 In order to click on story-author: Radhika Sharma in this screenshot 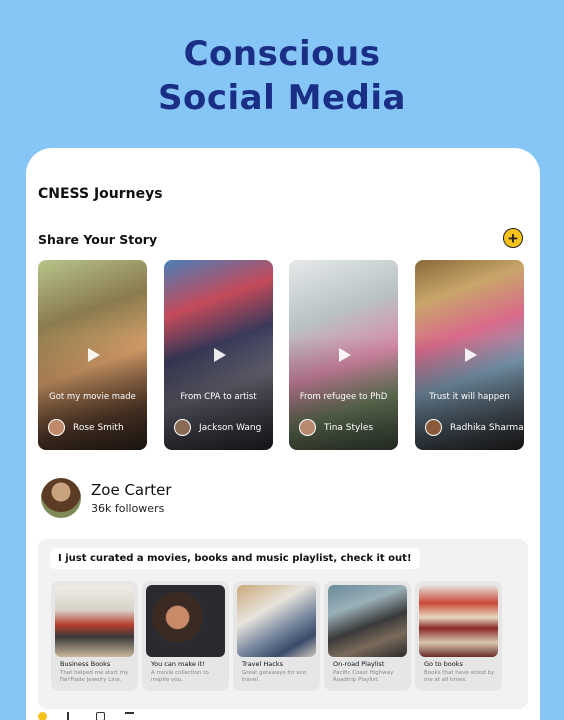, I will do `click(474, 427)`.